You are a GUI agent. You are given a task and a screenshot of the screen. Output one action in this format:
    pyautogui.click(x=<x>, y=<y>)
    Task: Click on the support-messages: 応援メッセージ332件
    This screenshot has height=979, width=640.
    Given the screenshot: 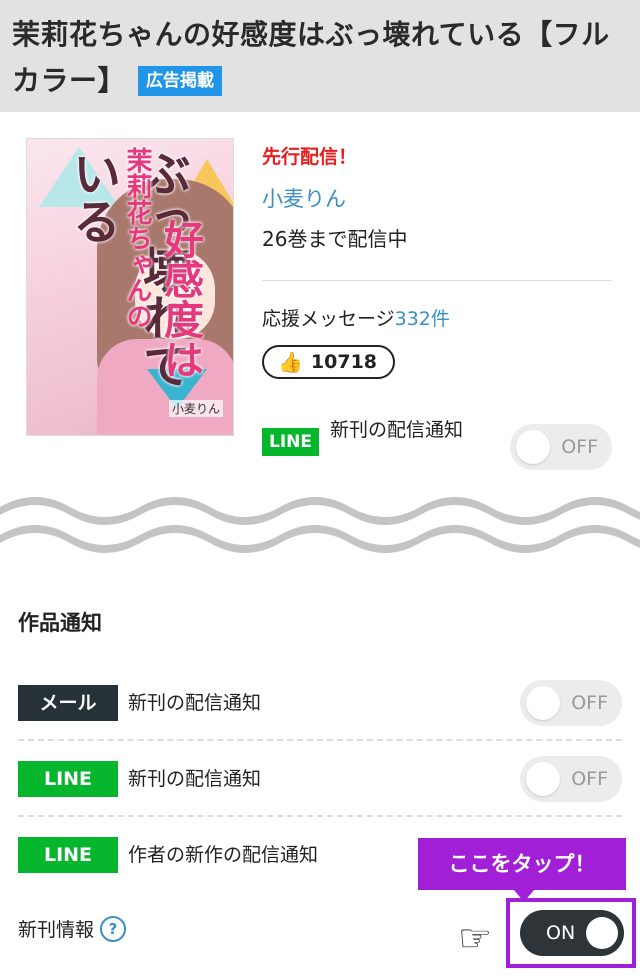 What is the action you would take?
    pyautogui.click(x=437, y=319)
    